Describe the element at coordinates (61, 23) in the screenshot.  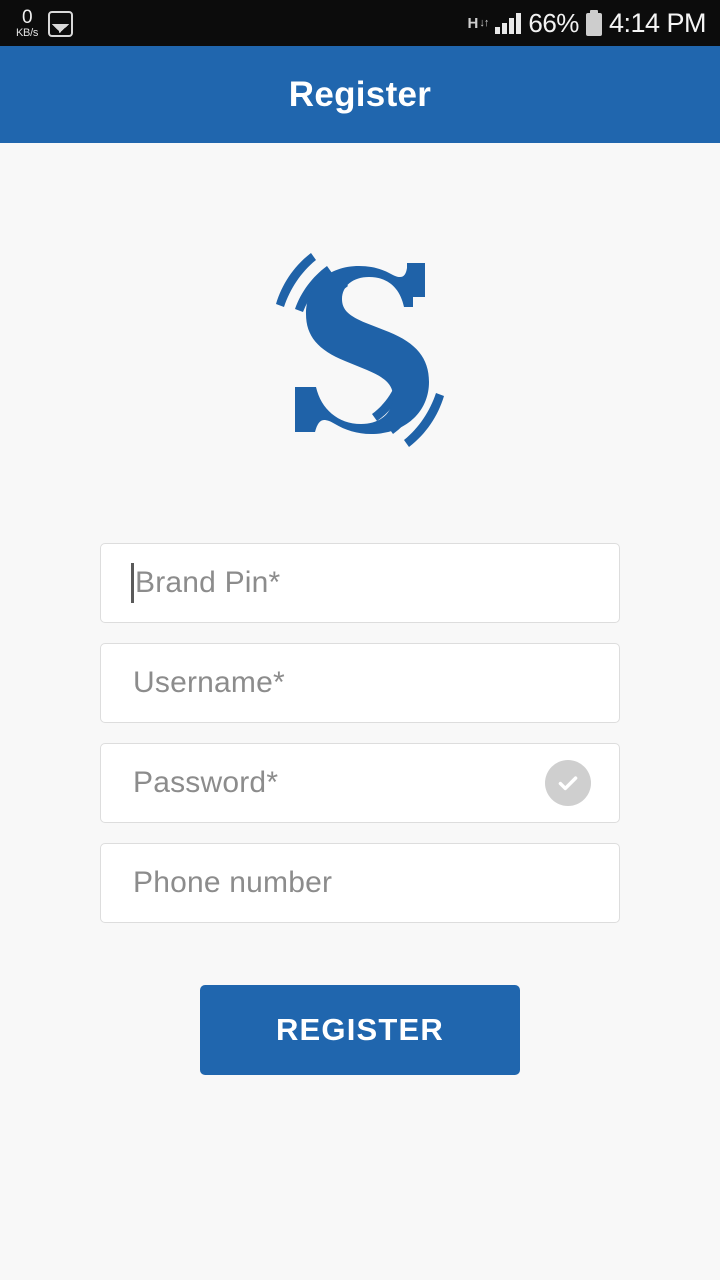
I see `gallery-icon` at that location.